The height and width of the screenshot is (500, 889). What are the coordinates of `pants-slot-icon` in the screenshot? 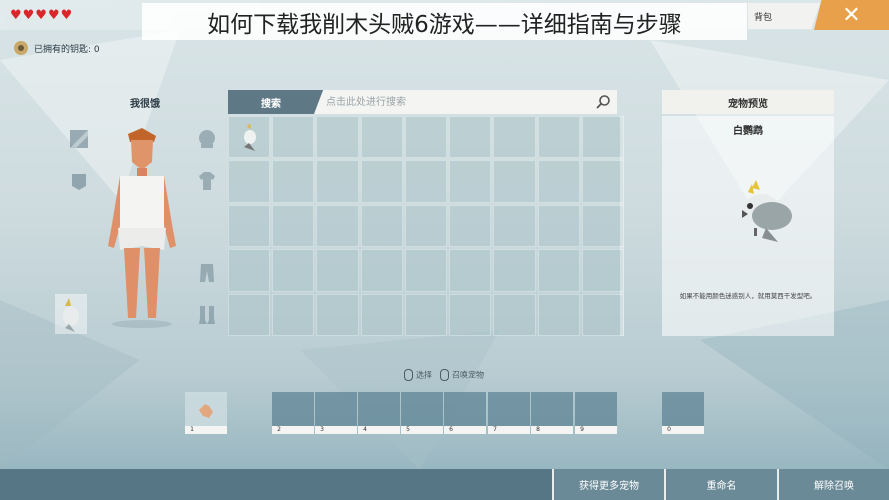 It's located at (207, 273).